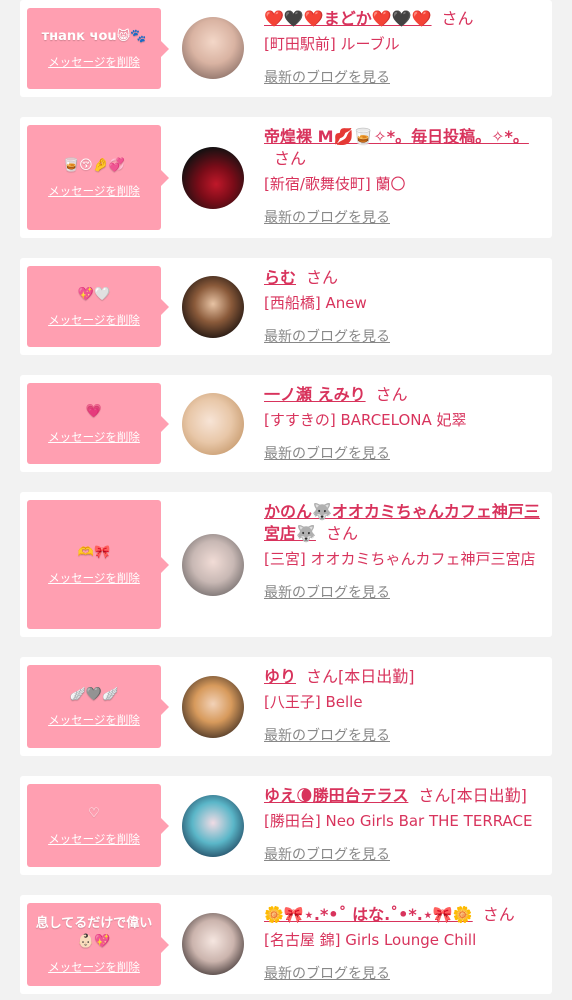 The height and width of the screenshot is (1000, 572). What do you see at coordinates (365, 420) in the screenshot?
I see `shop-name: [すすきの] BARCELONA 妃翠` at bounding box center [365, 420].